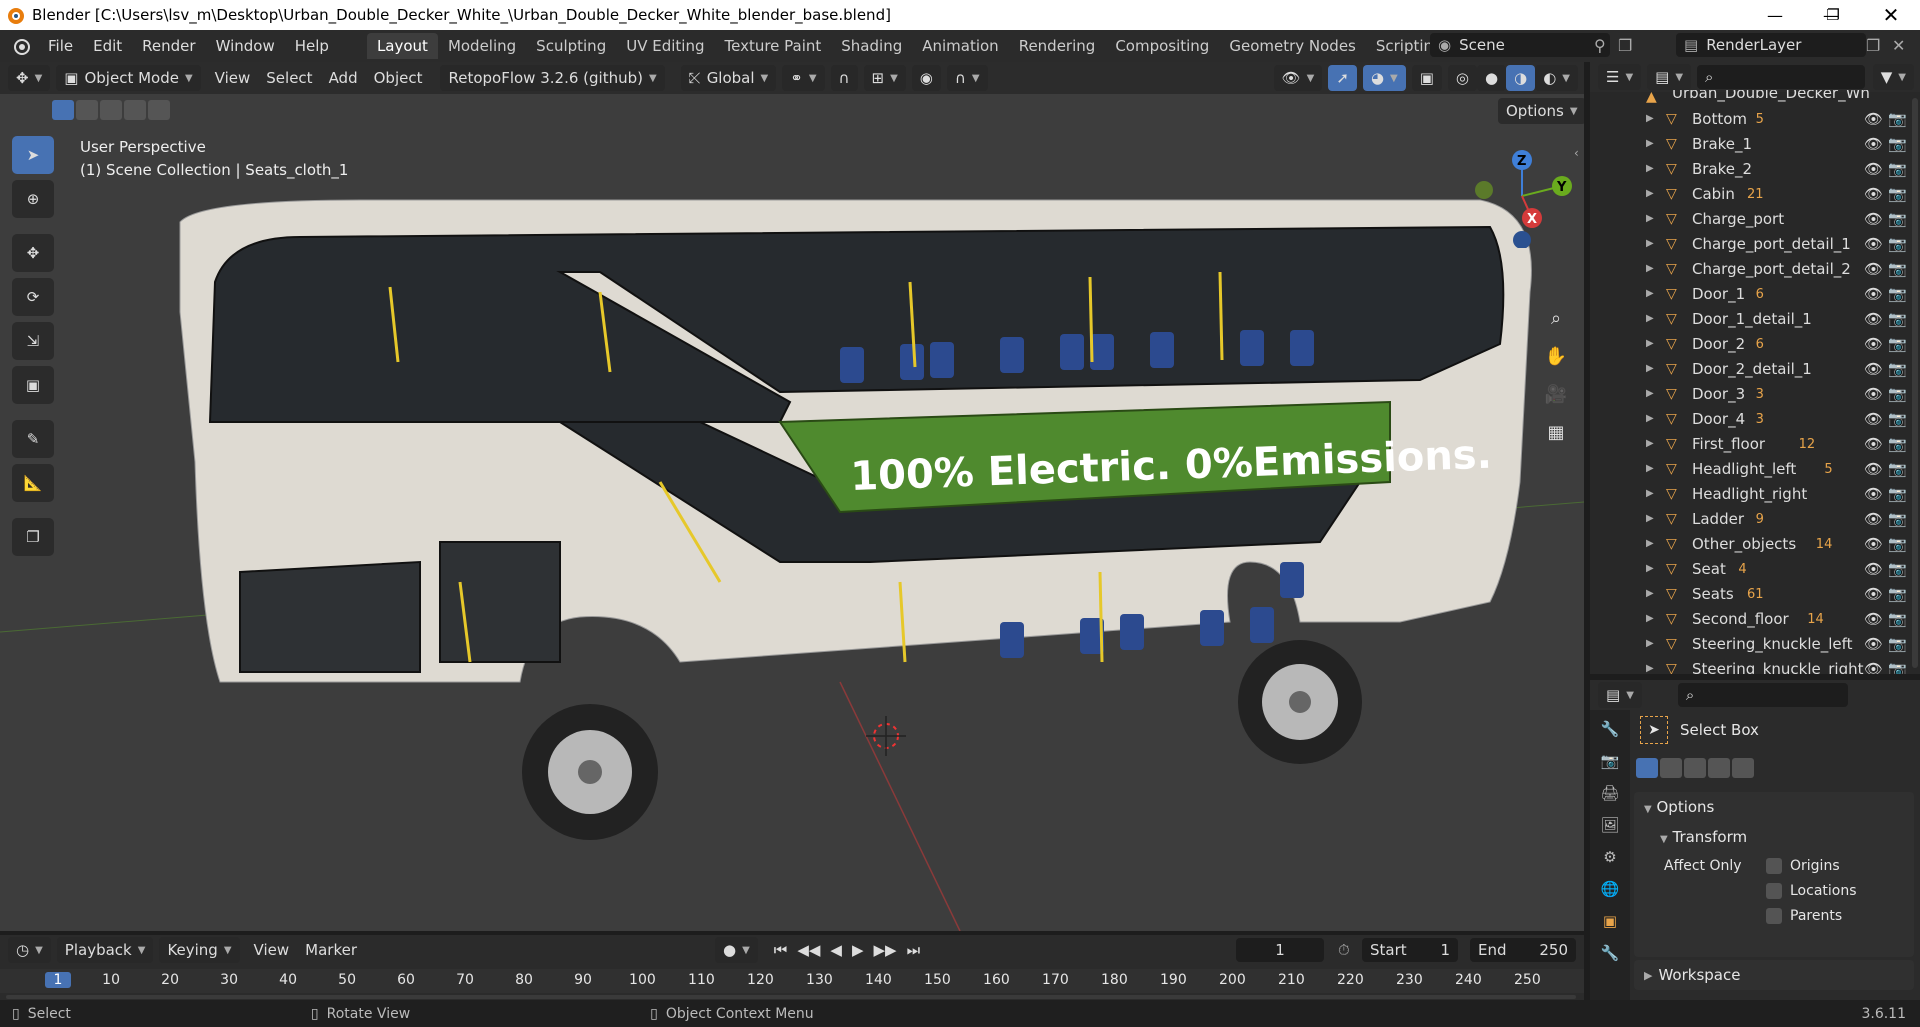 This screenshot has width=1920, height=1027. What do you see at coordinates (1703, 837) in the screenshot?
I see `transform-header: ▼ Transform` at bounding box center [1703, 837].